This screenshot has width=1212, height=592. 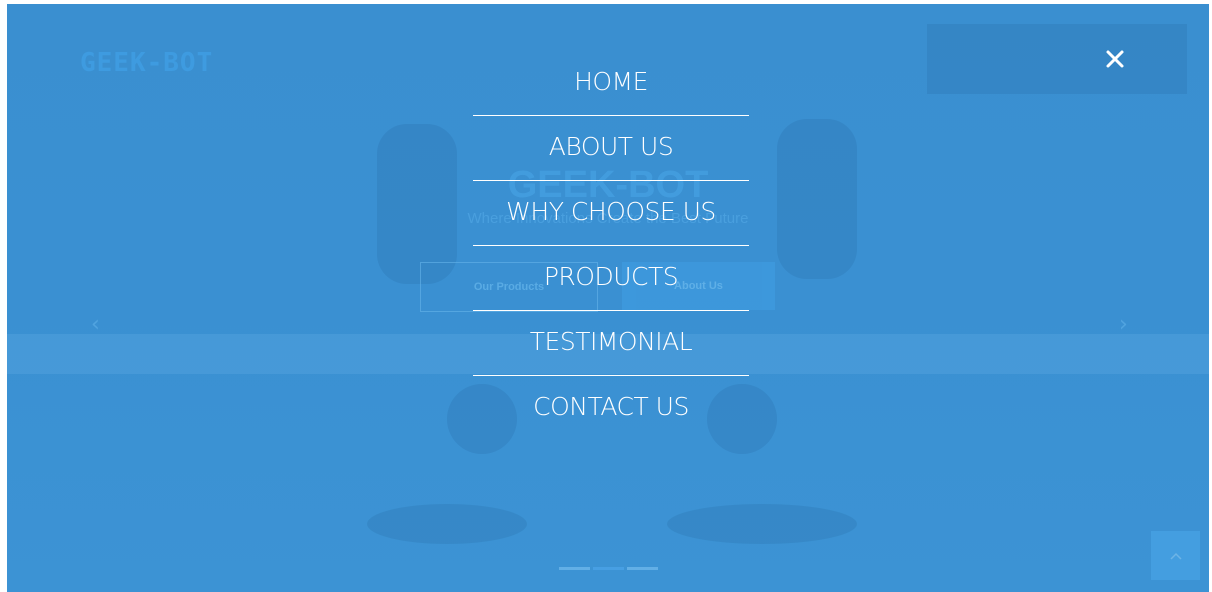 I want to click on menu-item: CONTACT US, so click(x=611, y=408).